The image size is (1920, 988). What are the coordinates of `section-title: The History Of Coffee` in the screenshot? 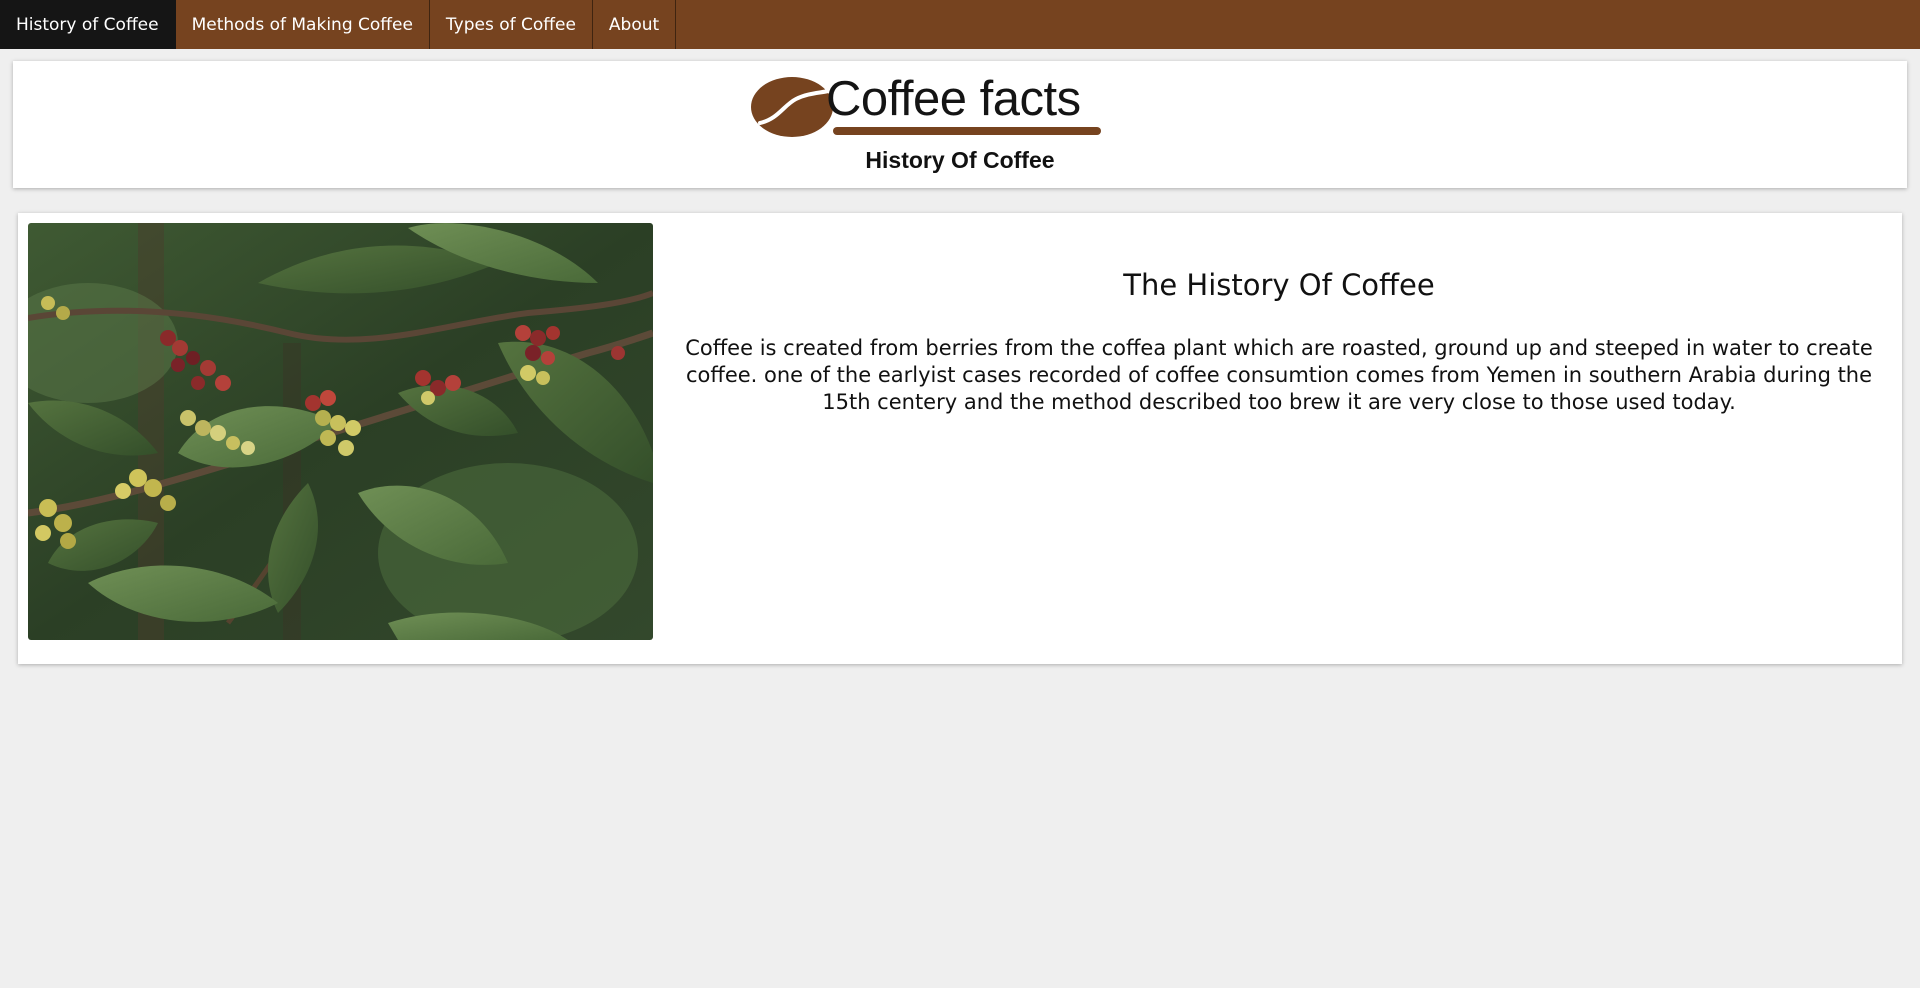 It's located at (1279, 285).